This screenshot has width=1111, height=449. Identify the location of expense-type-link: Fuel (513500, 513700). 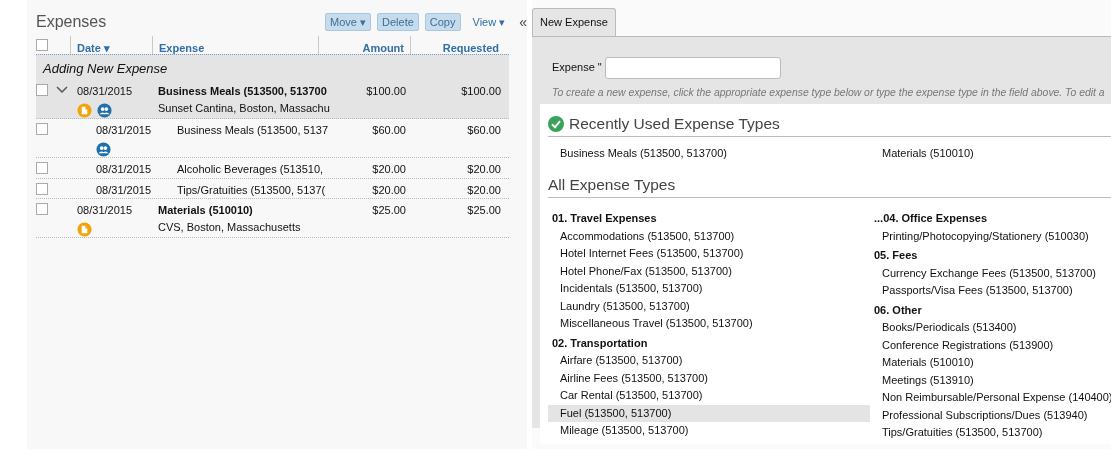
(709, 413).